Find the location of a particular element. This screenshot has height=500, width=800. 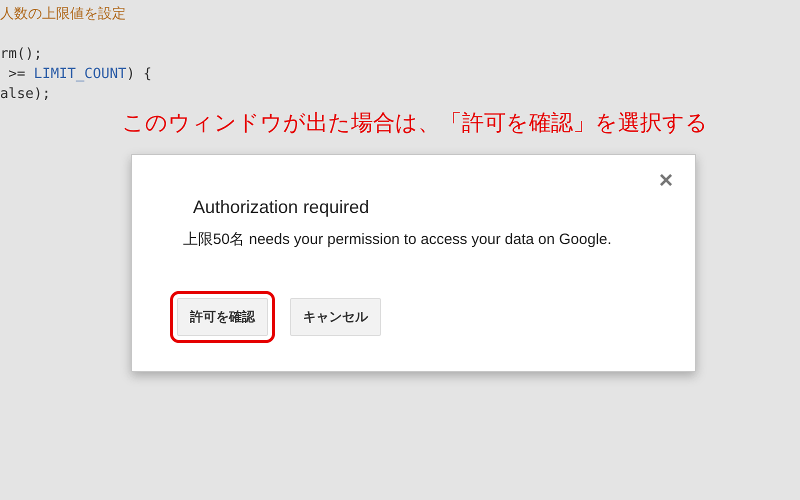

dialog-button: 許可を確認 is located at coordinates (222, 317).